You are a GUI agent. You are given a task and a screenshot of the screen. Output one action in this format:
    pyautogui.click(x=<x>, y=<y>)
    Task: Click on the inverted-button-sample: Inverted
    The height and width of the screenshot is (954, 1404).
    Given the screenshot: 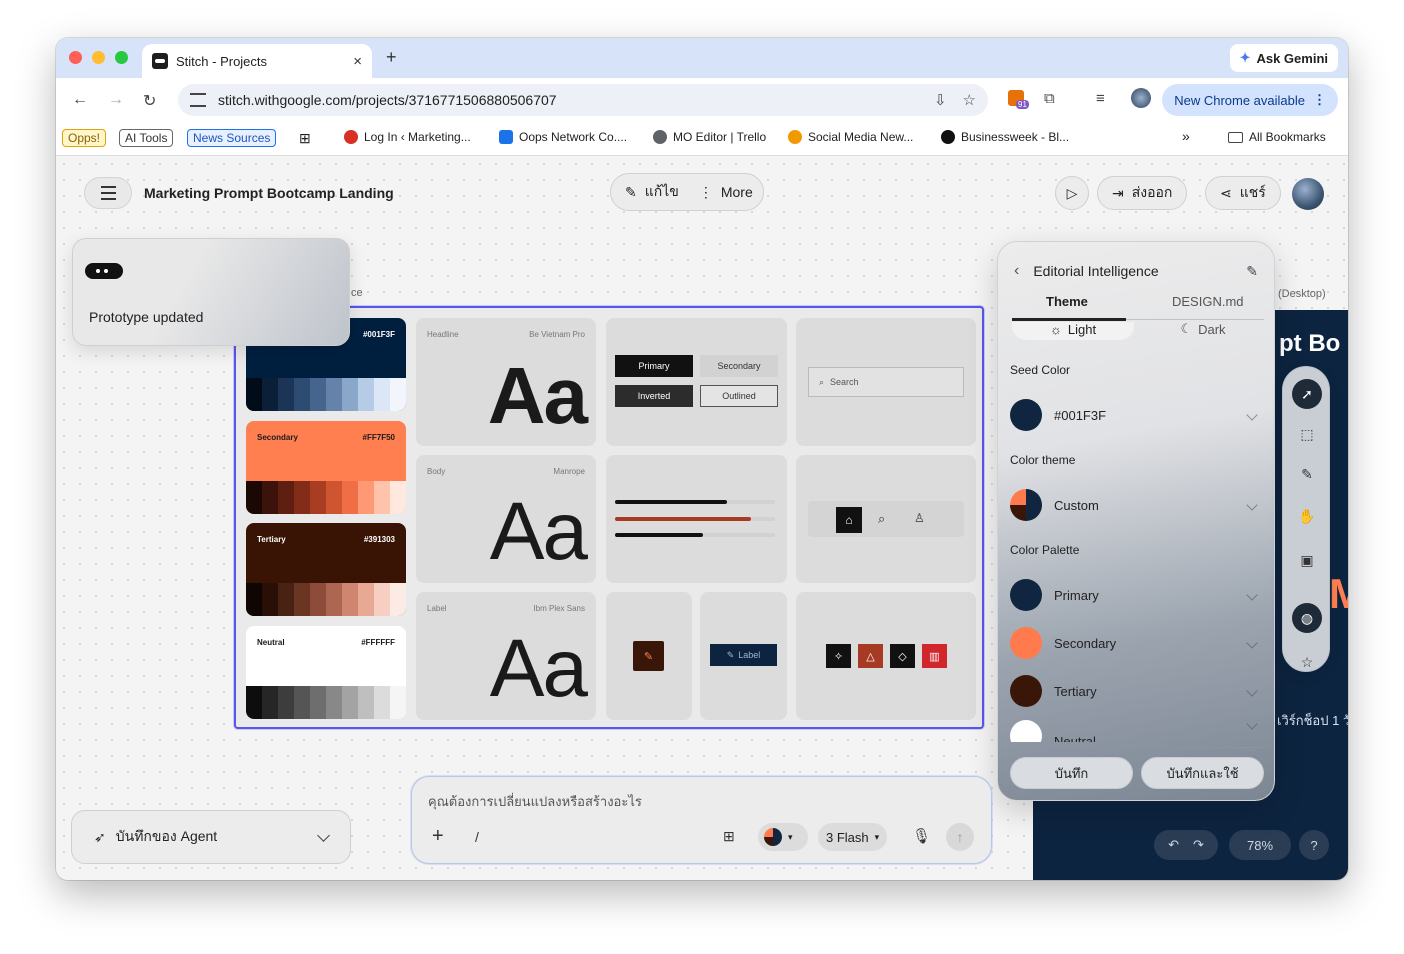 What is the action you would take?
    pyautogui.click(x=654, y=396)
    